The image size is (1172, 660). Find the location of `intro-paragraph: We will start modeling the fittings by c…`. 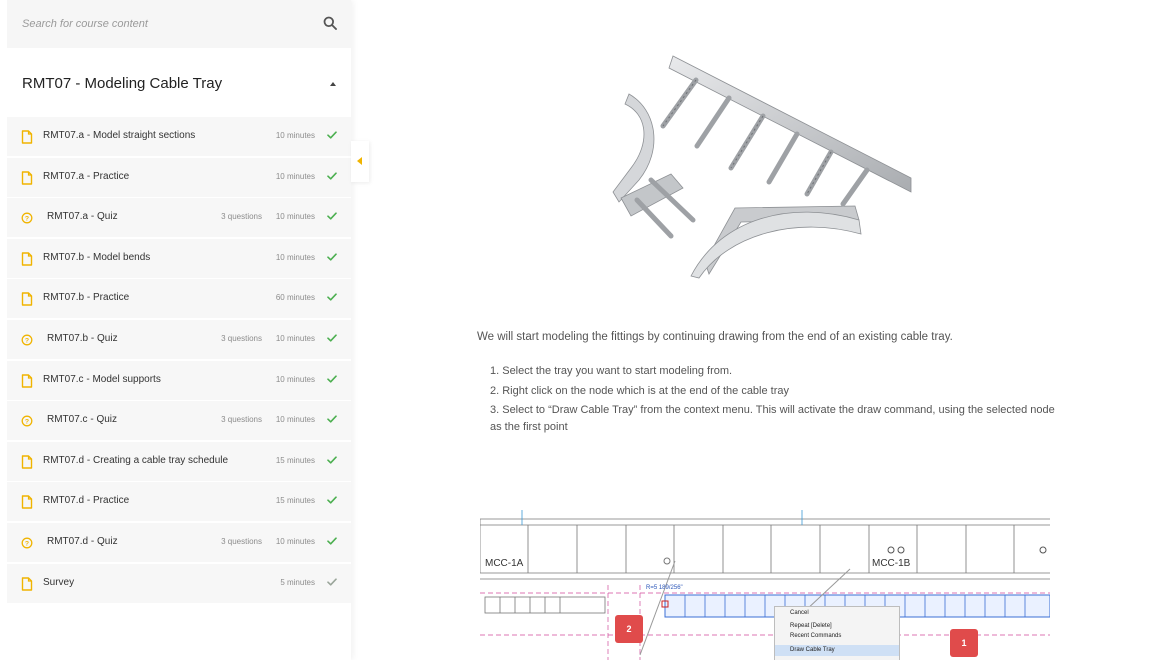

intro-paragraph: We will start modeling the fittings by c… is located at coordinates (715, 337).